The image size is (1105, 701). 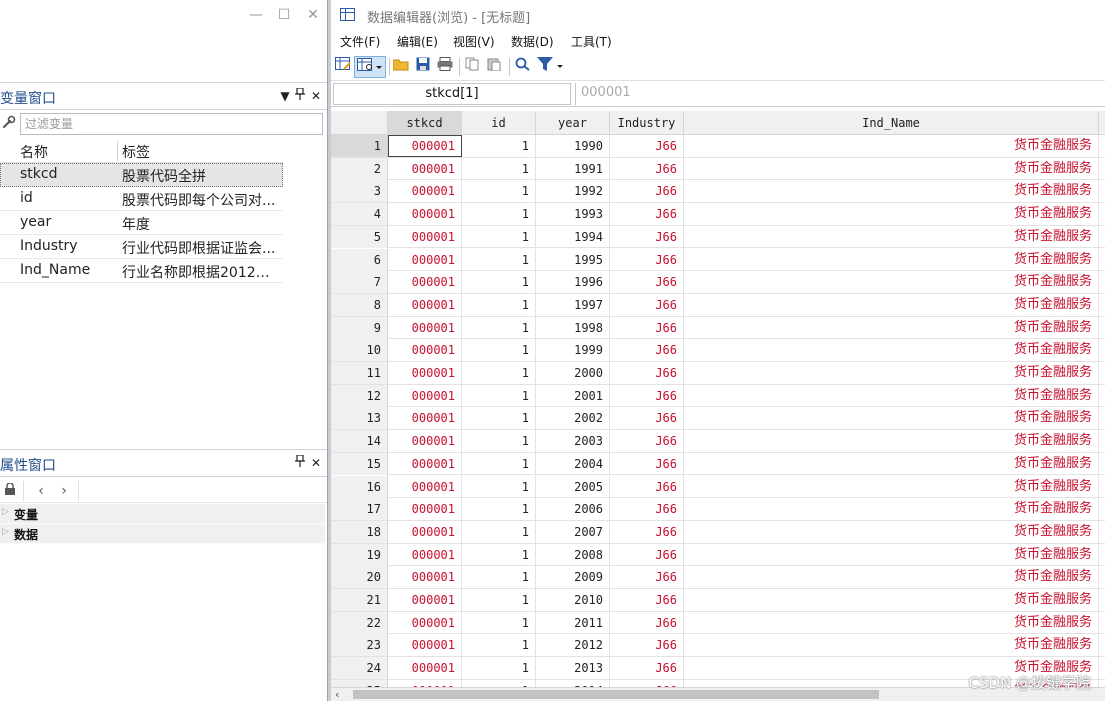 What do you see at coordinates (359, 168) in the screenshot?
I see `row-number: 2` at bounding box center [359, 168].